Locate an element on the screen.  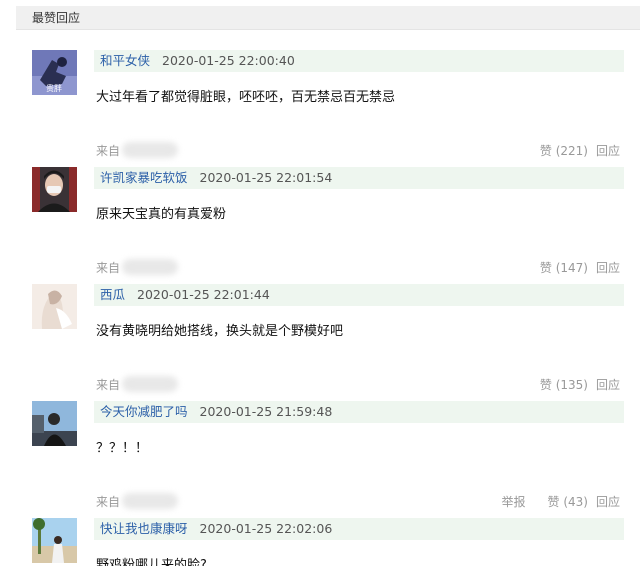
like-button: 赞 (43) is located at coordinates (568, 502).